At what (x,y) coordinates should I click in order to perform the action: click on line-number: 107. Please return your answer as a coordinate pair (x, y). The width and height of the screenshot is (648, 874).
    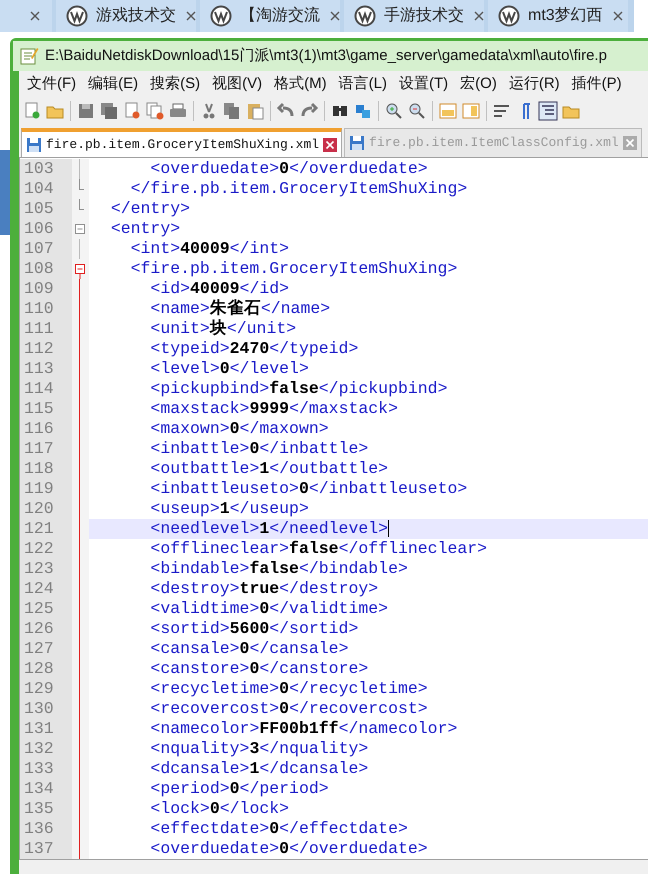
    Looking at the image, I should click on (39, 248).